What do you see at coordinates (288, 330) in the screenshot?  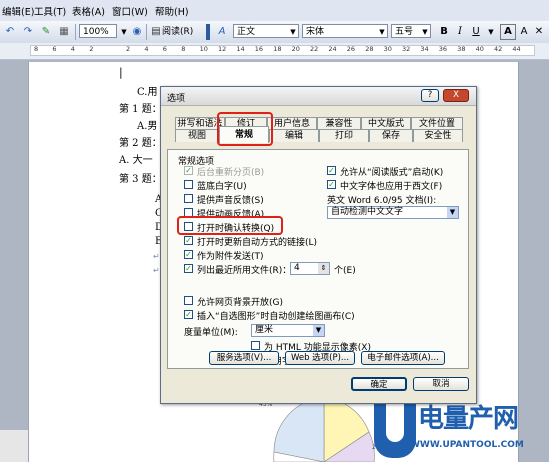 I see `unit-select: 厘米 ▼` at bounding box center [288, 330].